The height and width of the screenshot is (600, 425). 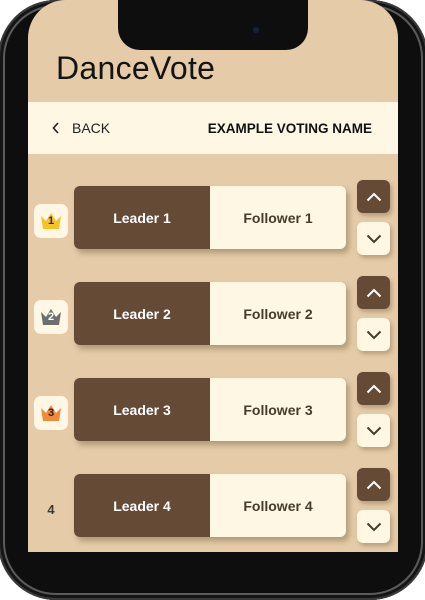 I want to click on ranking-row: 2 Leader 2 Follower 2, so click(x=213, y=324).